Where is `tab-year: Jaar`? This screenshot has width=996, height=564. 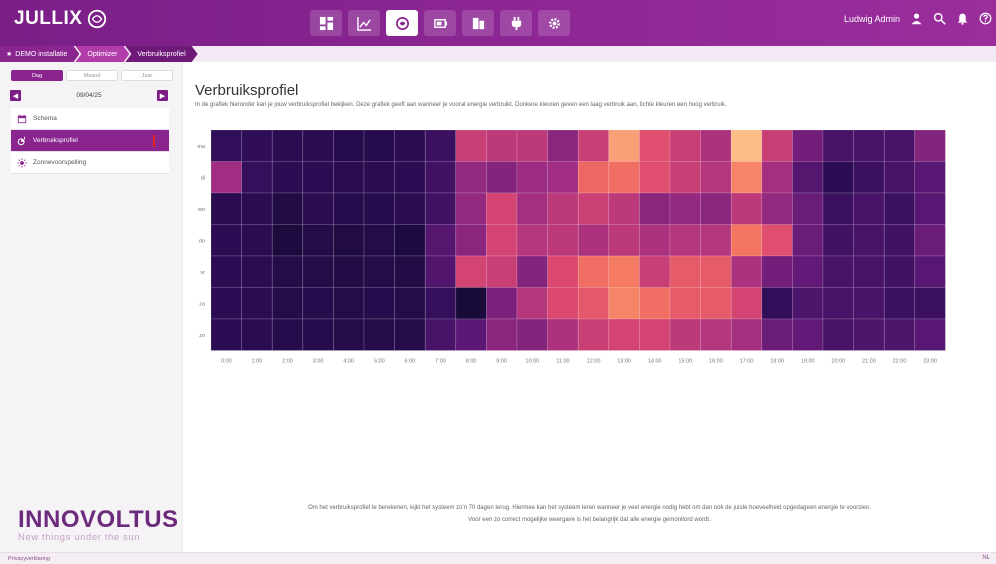 tab-year: Jaar is located at coordinates (147, 75).